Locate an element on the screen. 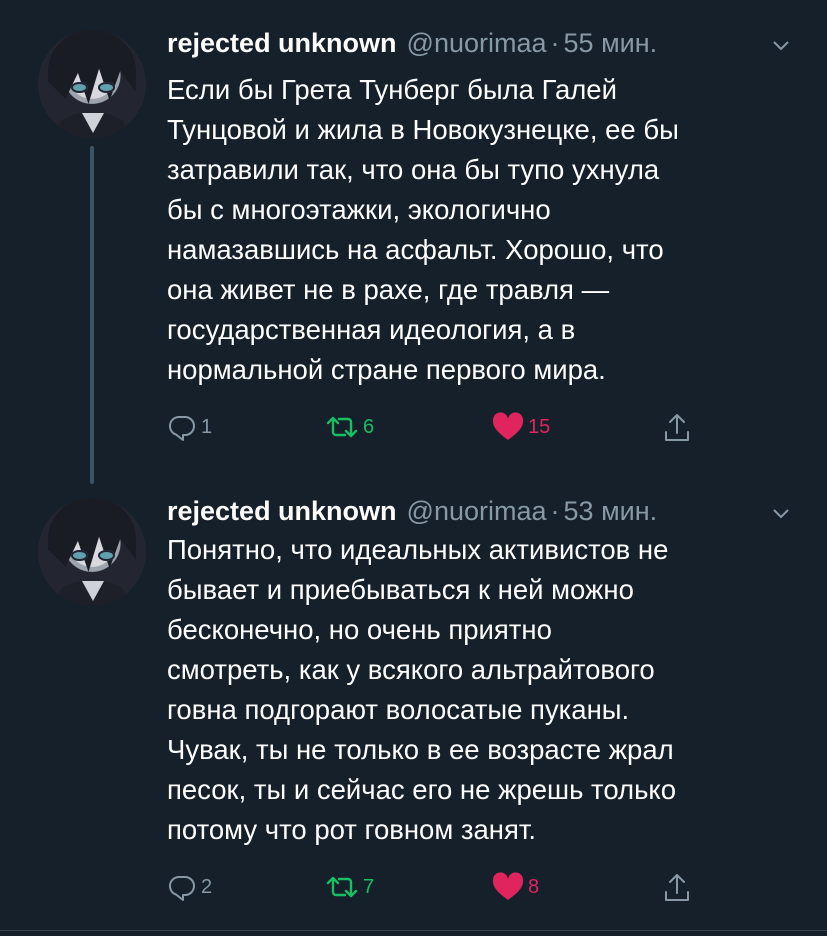 The image size is (827, 936). thread-line is located at coordinates (92, 315).